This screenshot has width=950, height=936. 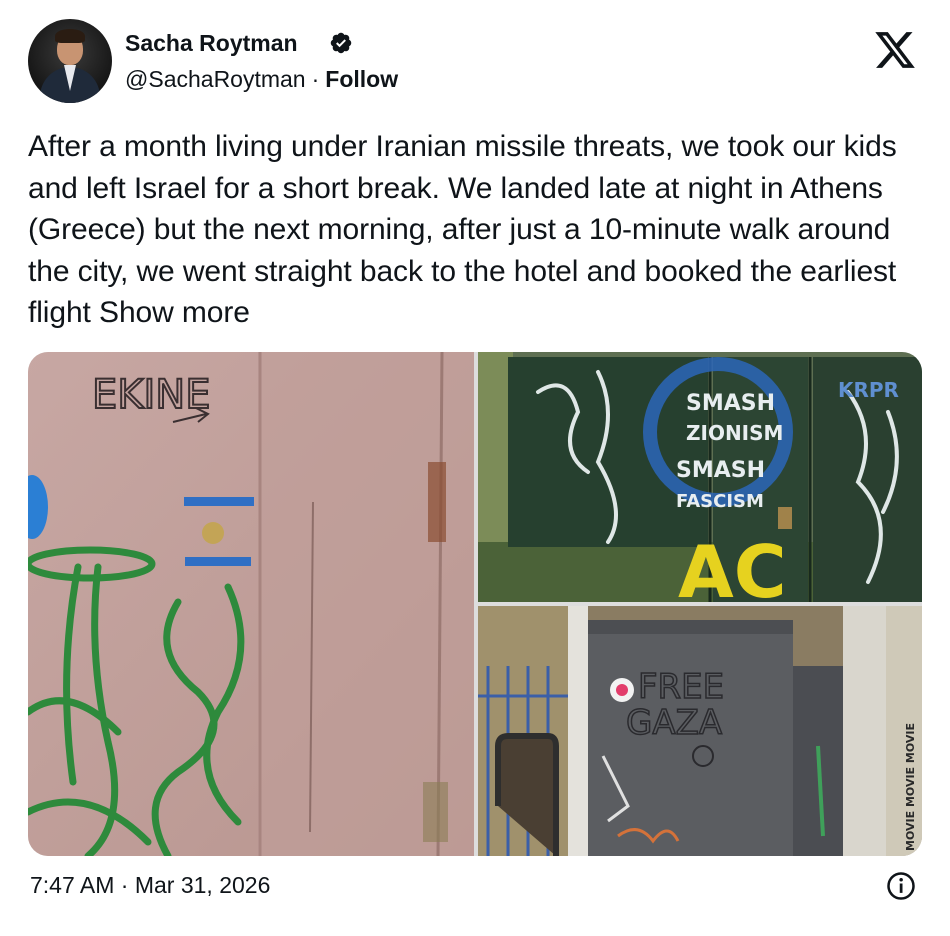 I want to click on yellow-tag: AC, so click(x=732, y=566).